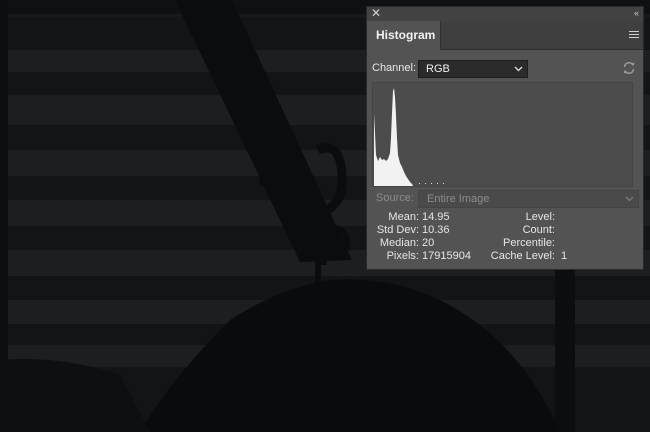  Describe the element at coordinates (564, 256) in the screenshot. I see `cache-level-value: 1` at that location.